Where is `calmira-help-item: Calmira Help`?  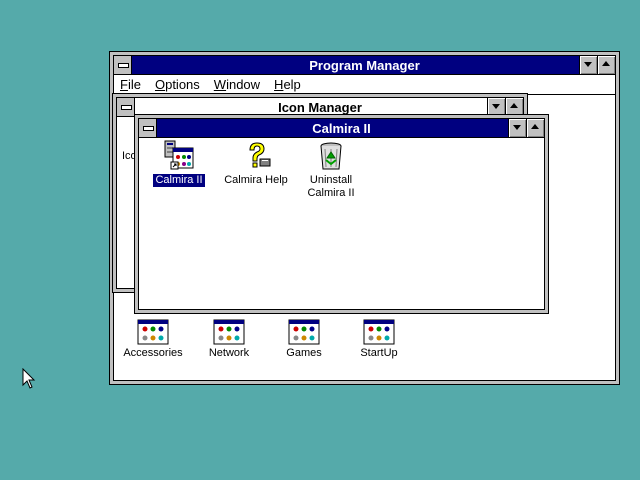 calmira-help-item: Calmira Help is located at coordinates (256, 163).